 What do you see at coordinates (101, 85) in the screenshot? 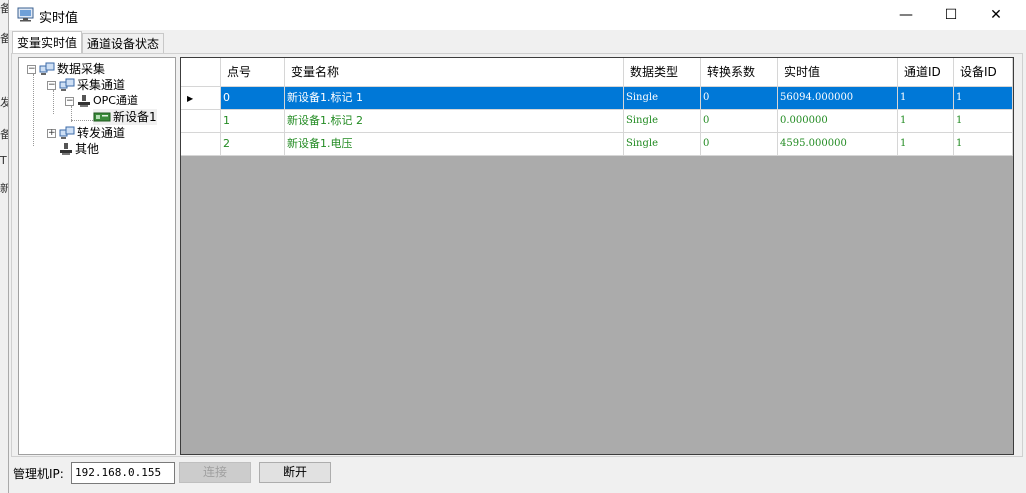
I see `tree-node-label: 采集通道` at bounding box center [101, 85].